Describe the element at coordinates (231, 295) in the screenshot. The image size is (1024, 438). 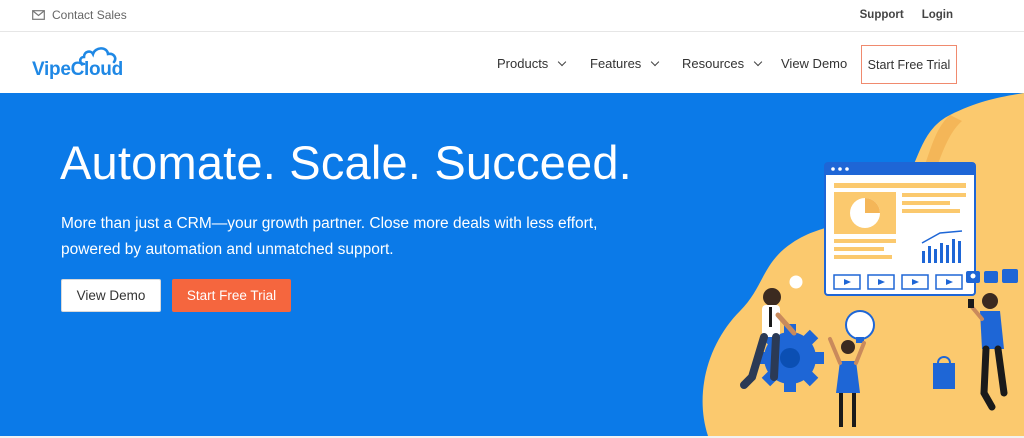
I see `start-trial-button: Start Free Trial` at that location.